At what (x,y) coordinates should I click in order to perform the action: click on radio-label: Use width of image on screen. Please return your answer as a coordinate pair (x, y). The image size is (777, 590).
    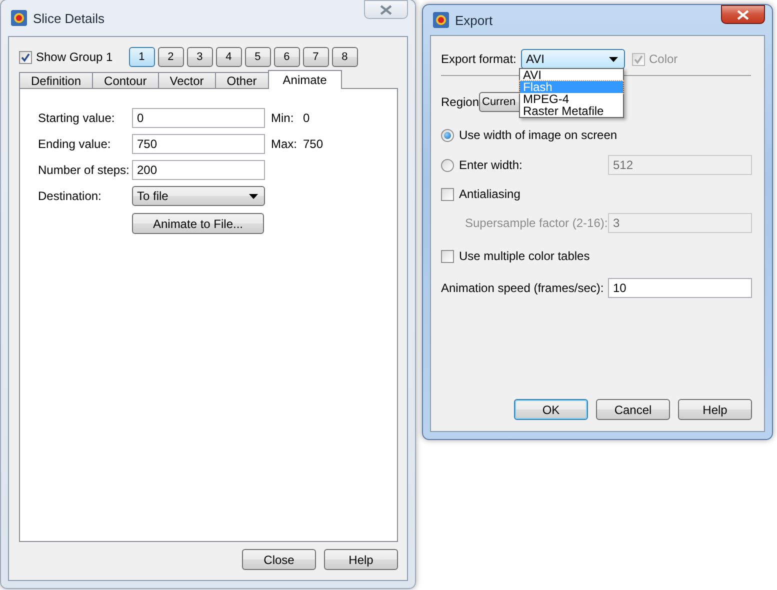
    Looking at the image, I should click on (538, 135).